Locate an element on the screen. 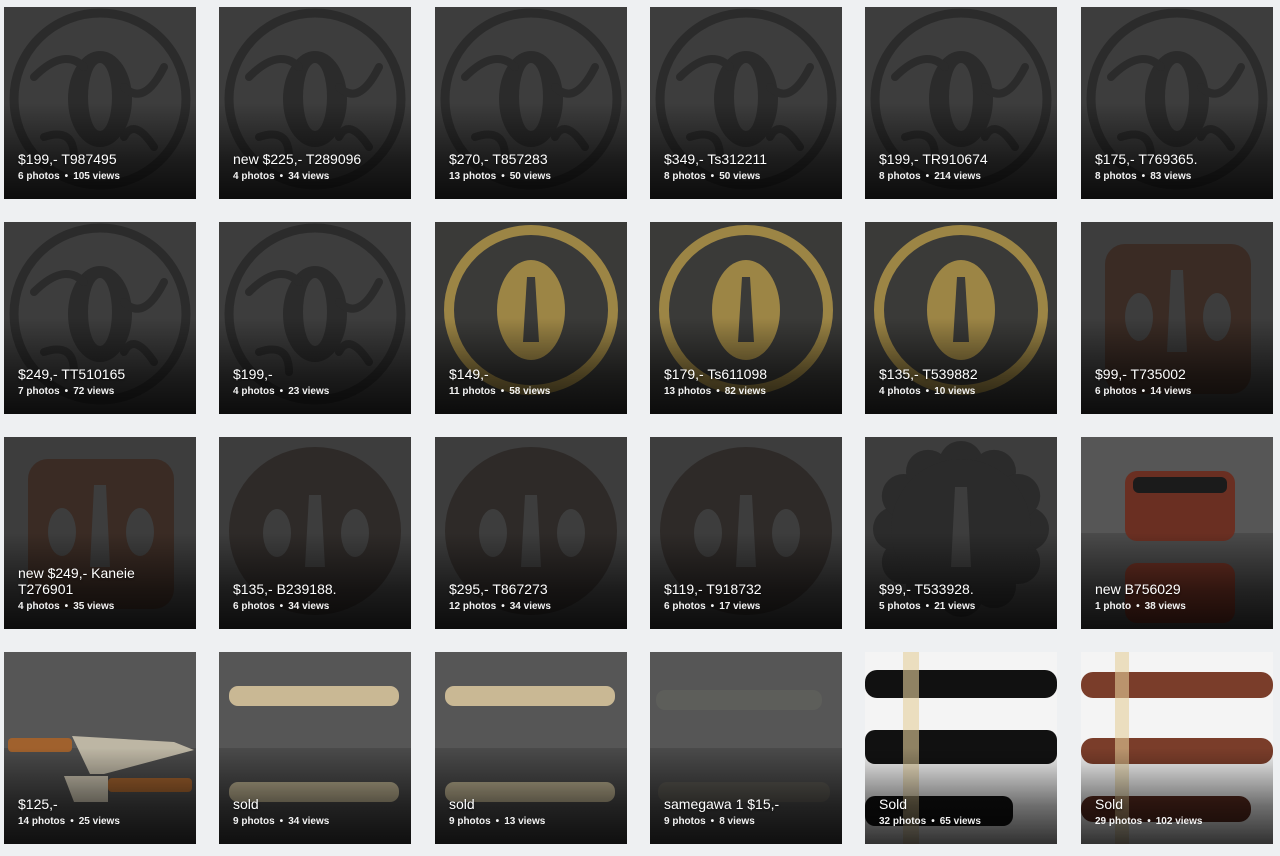 The width and height of the screenshot is (1280, 856). photo-tile: $199,- 4 photos • 23 views is located at coordinates (315, 318).